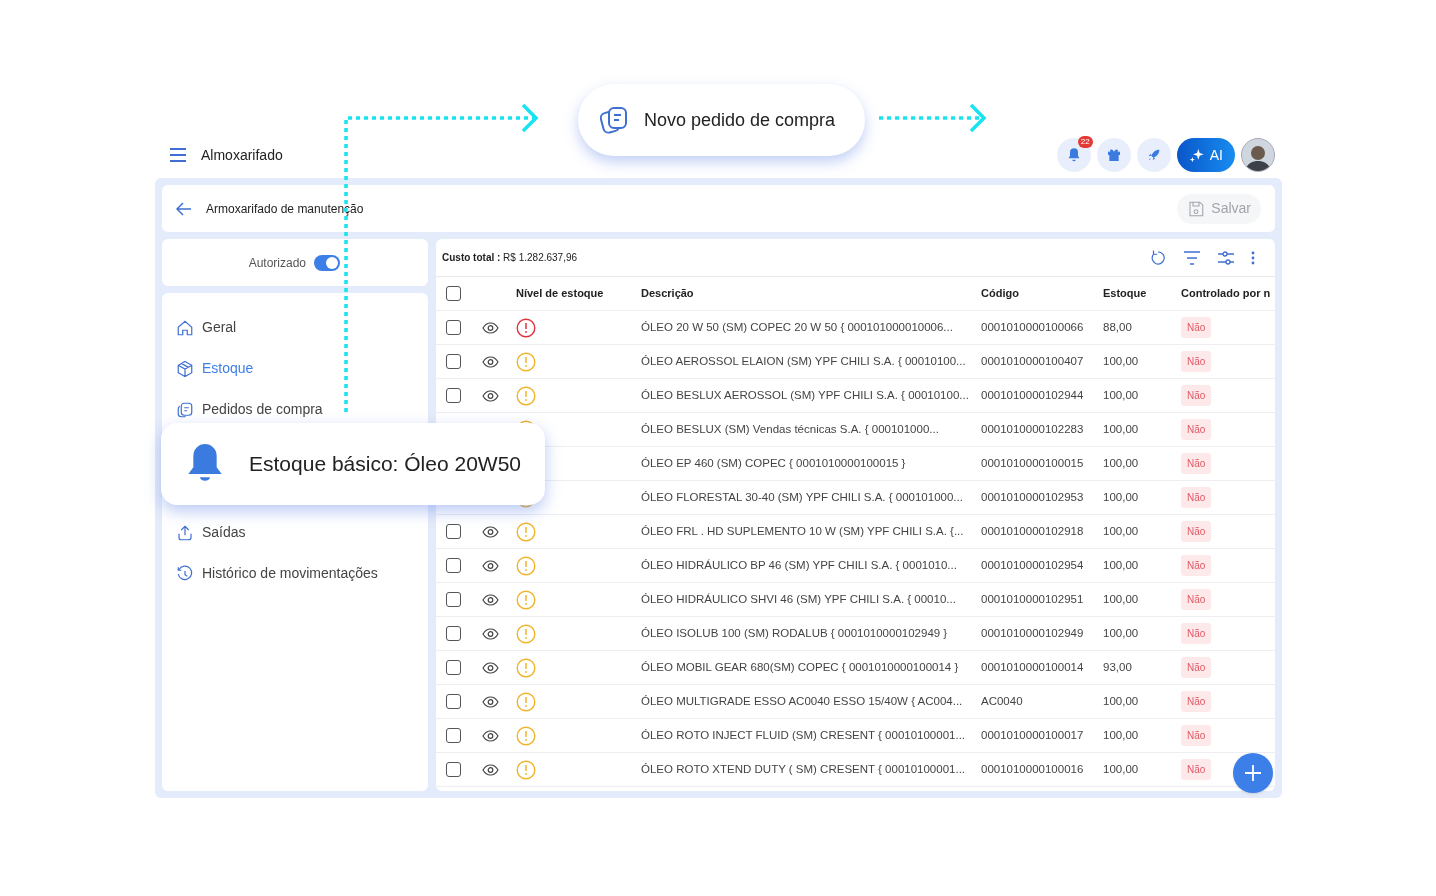 Image resolution: width=1436 pixels, height=896 pixels. Describe the element at coordinates (1158, 257) in the screenshot. I see `refresh-icon` at that location.